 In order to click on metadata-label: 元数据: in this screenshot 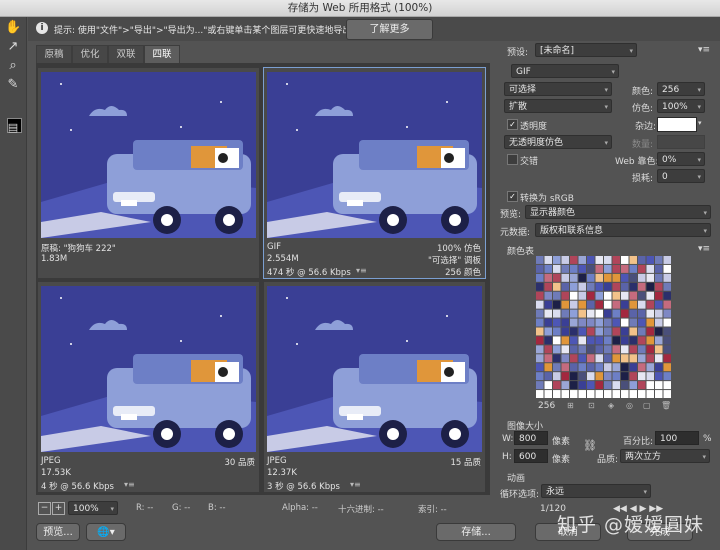, I will do `click(515, 233)`.